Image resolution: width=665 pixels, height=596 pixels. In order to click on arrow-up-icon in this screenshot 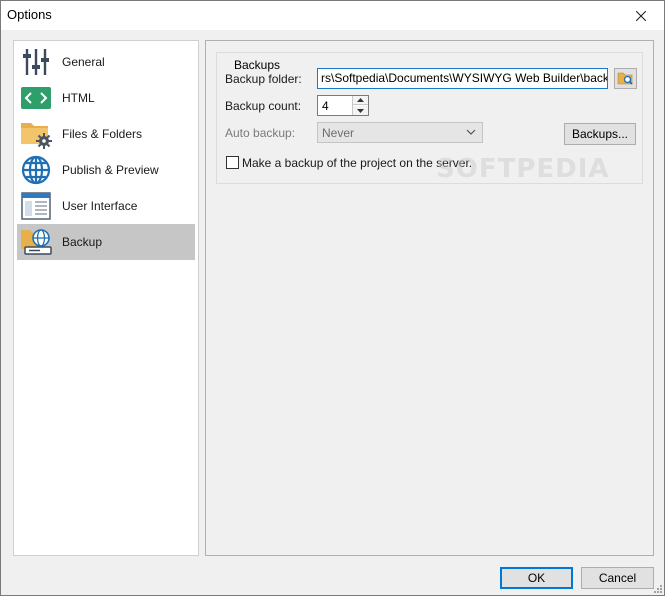, I will do `click(360, 100)`.